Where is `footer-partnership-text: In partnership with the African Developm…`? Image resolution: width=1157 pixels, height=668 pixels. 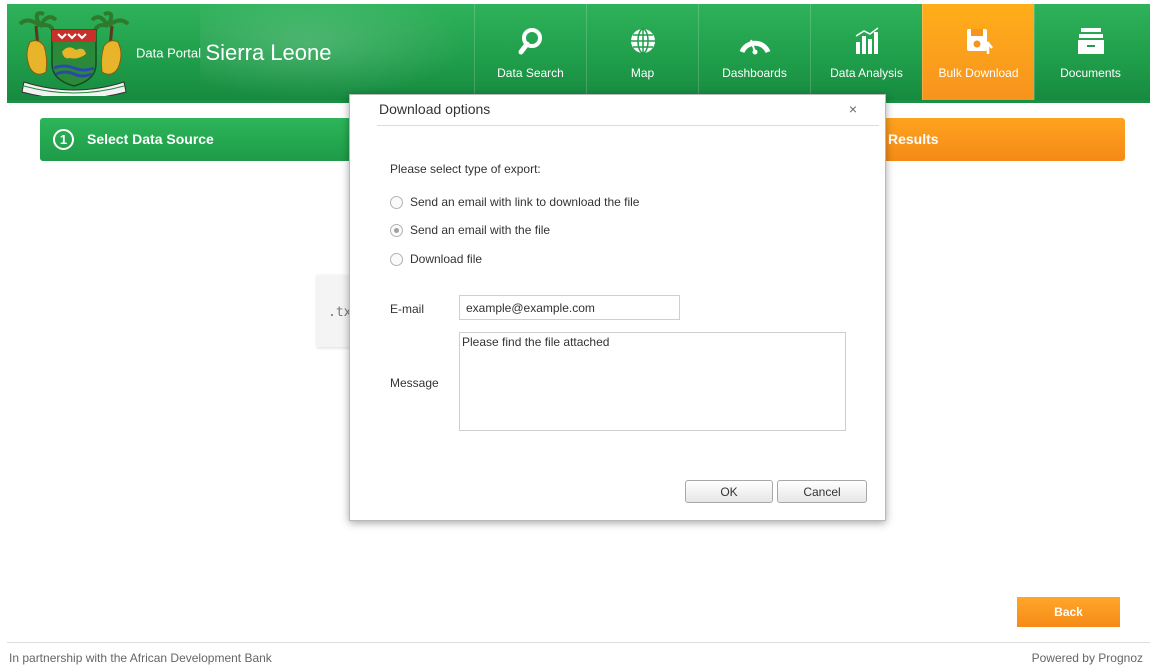 footer-partnership-text: In partnership with the African Developm… is located at coordinates (140, 658).